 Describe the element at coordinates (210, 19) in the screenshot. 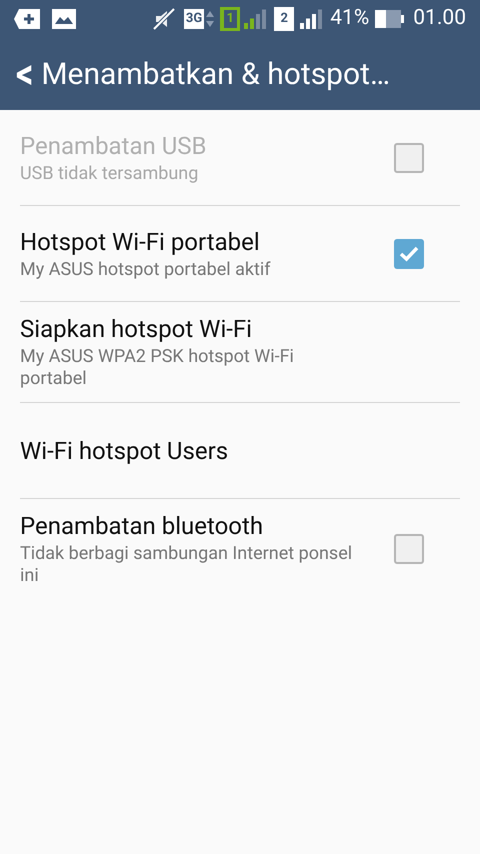

I see `data-arrows-icon` at that location.